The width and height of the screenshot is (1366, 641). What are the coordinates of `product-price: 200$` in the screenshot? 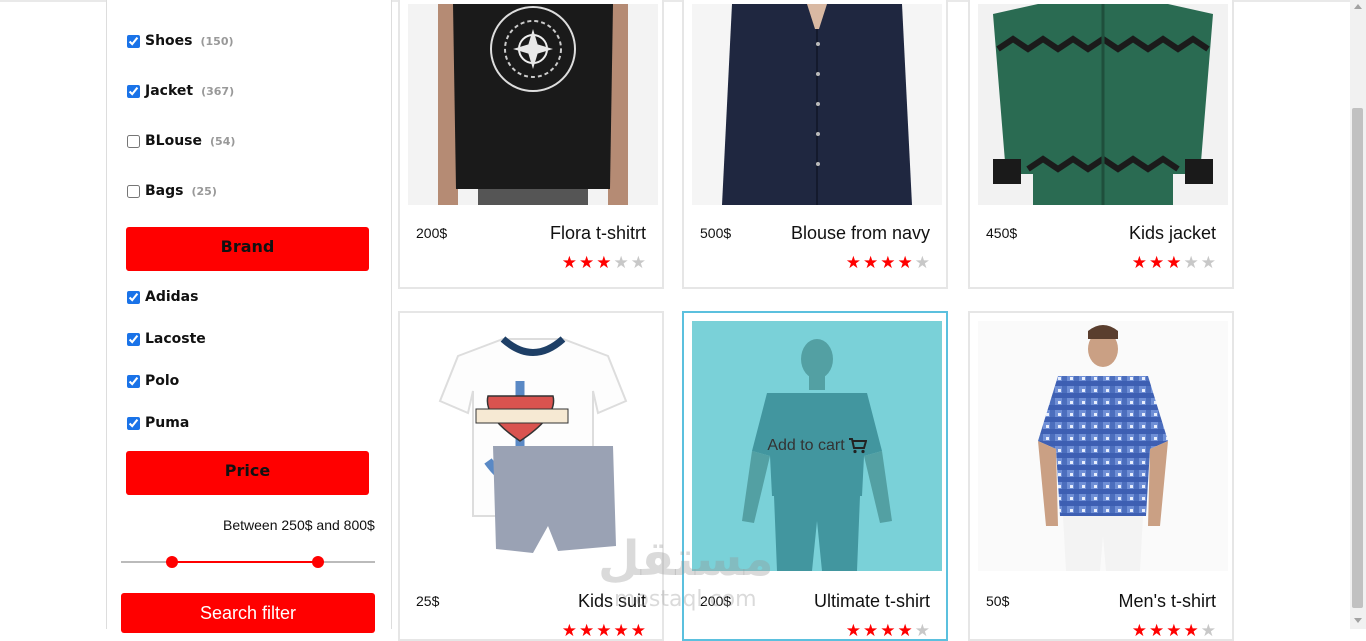 It's located at (432, 233).